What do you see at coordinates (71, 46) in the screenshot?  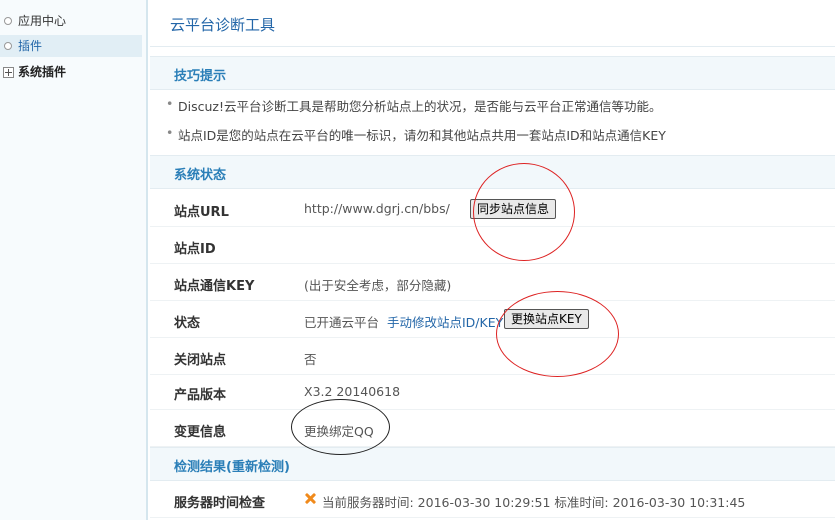 I see `sidebar-item-plugins: 插件` at bounding box center [71, 46].